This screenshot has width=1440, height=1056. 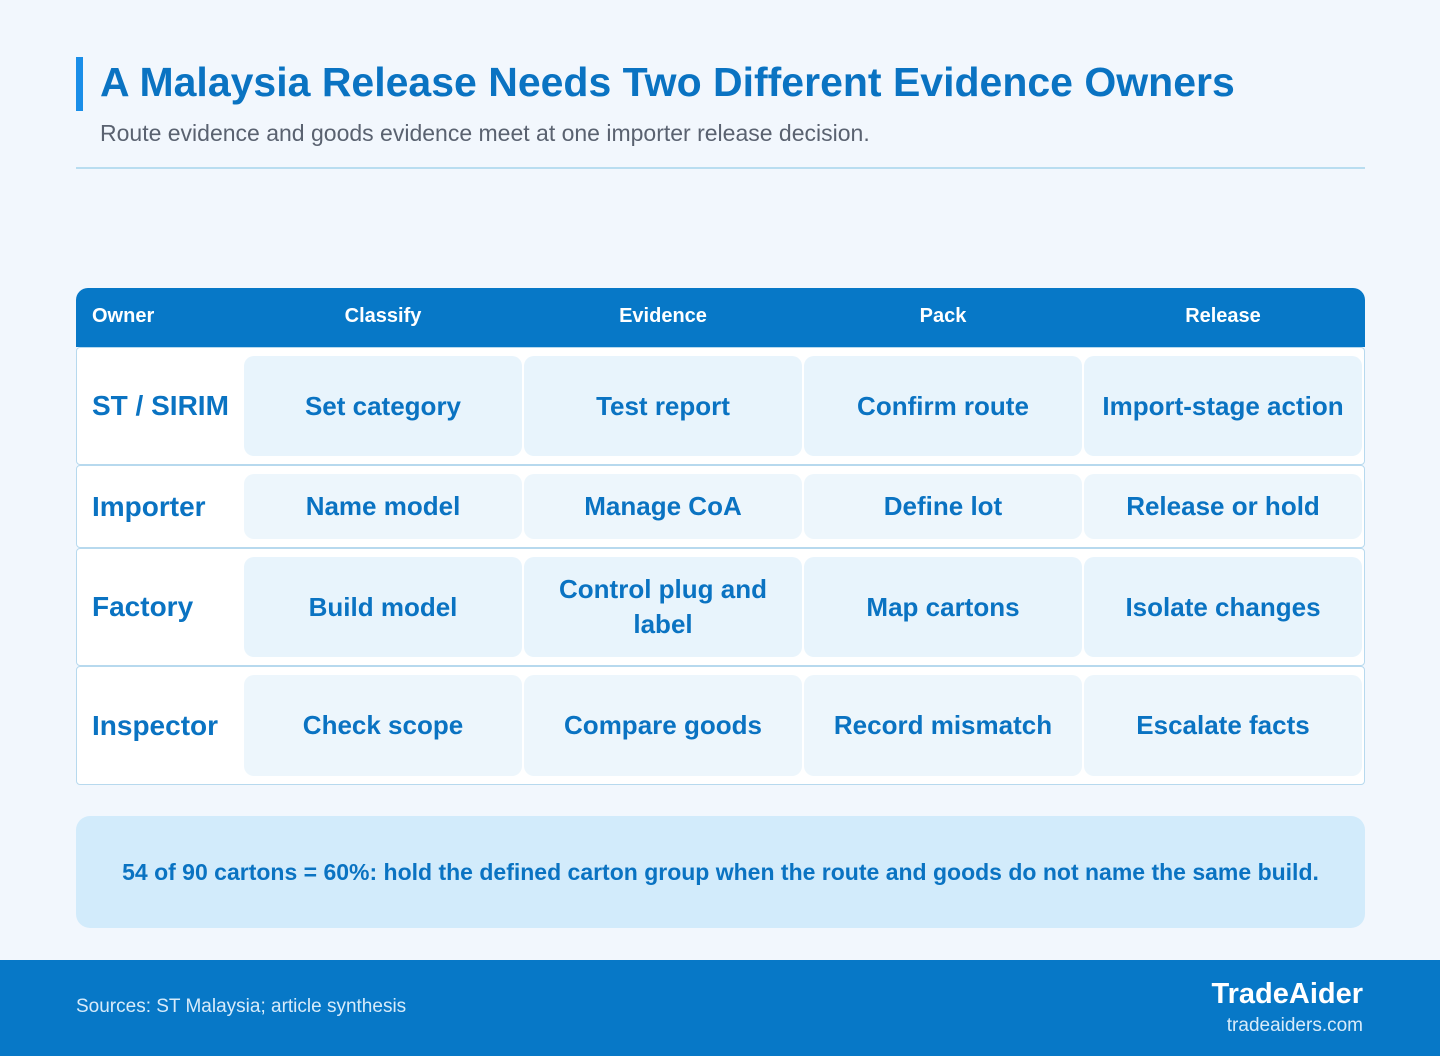 I want to click on column-header-classify: Classify, so click(x=383, y=316).